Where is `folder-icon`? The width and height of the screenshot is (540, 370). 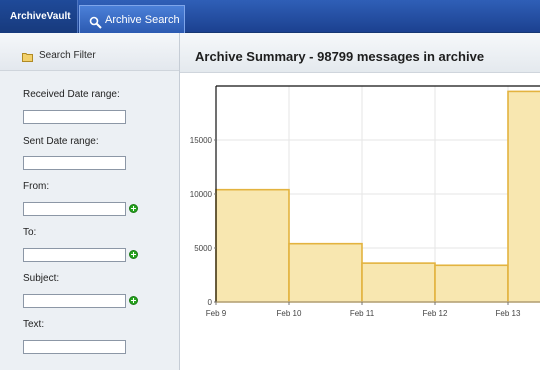
folder-icon is located at coordinates (27, 55).